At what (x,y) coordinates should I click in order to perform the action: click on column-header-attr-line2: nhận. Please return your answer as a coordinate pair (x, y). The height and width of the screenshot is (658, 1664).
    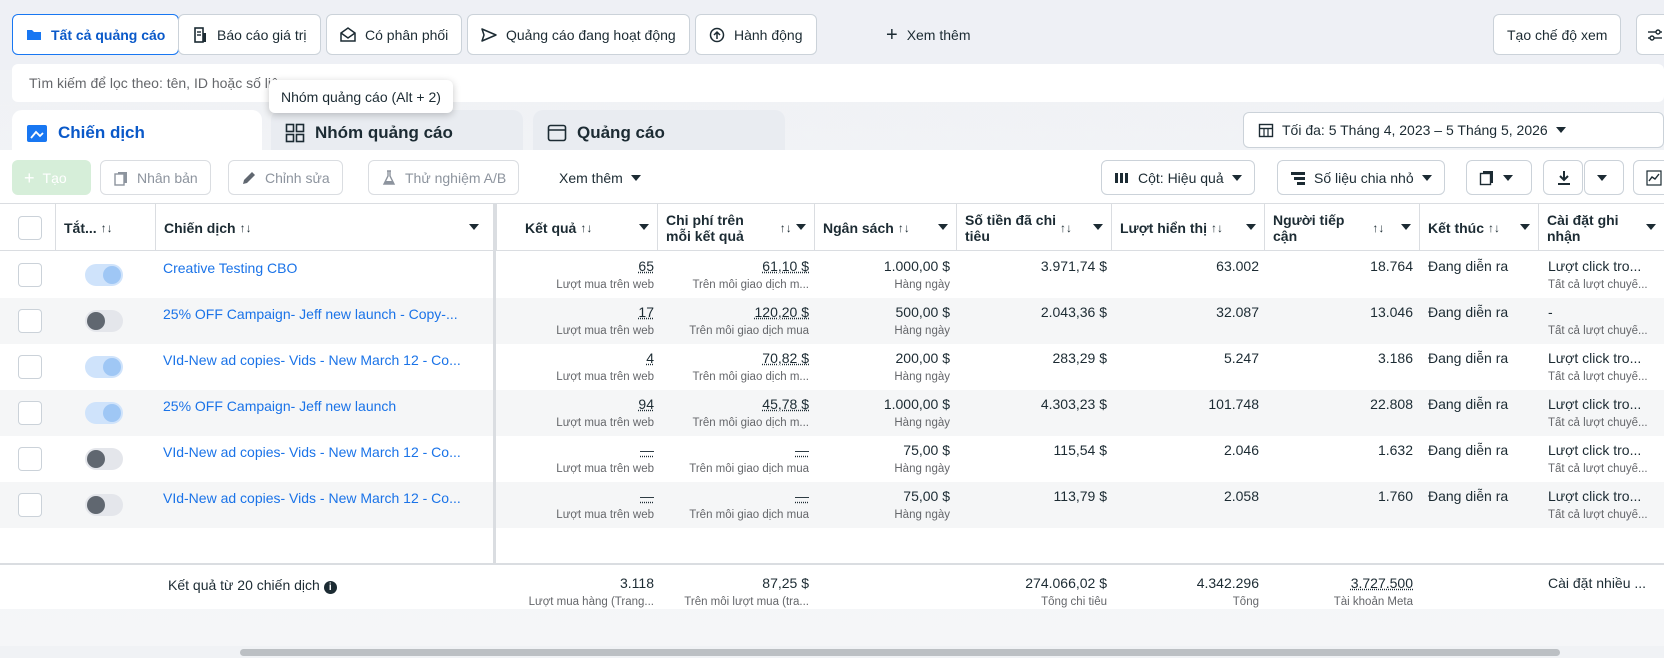
    Looking at the image, I should click on (1564, 235).